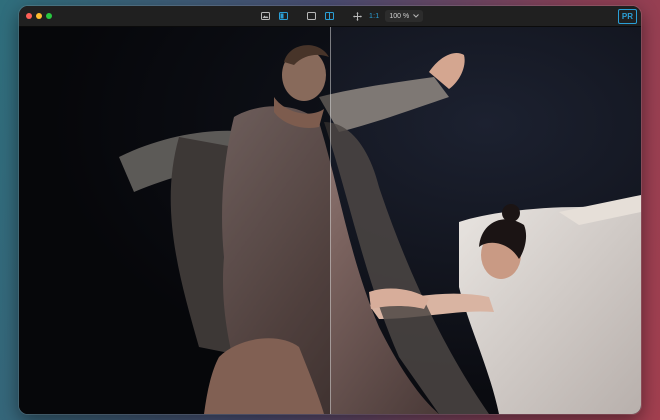 The image size is (660, 420). I want to click on app-badge: PR, so click(627, 16).